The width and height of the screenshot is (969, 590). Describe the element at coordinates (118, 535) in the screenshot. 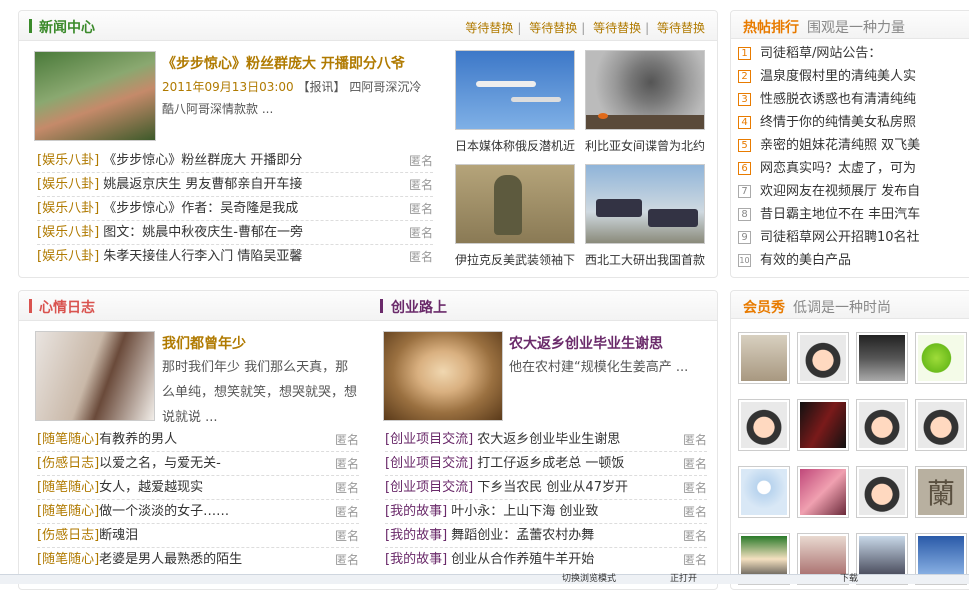

I see `item-title: 断魂泪` at that location.